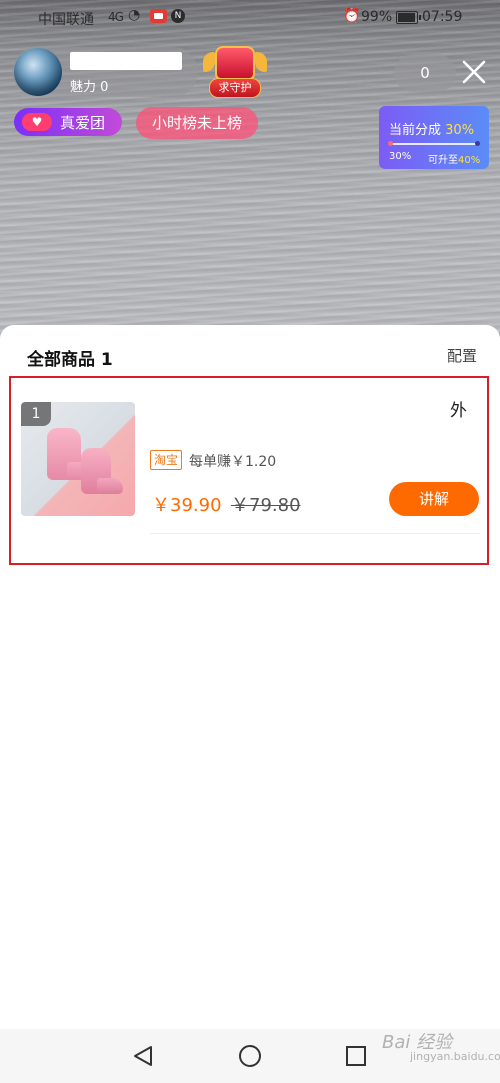 The image size is (500, 1083). Describe the element at coordinates (266, 505) in the screenshot. I see `original-price: ￥79.80` at that location.